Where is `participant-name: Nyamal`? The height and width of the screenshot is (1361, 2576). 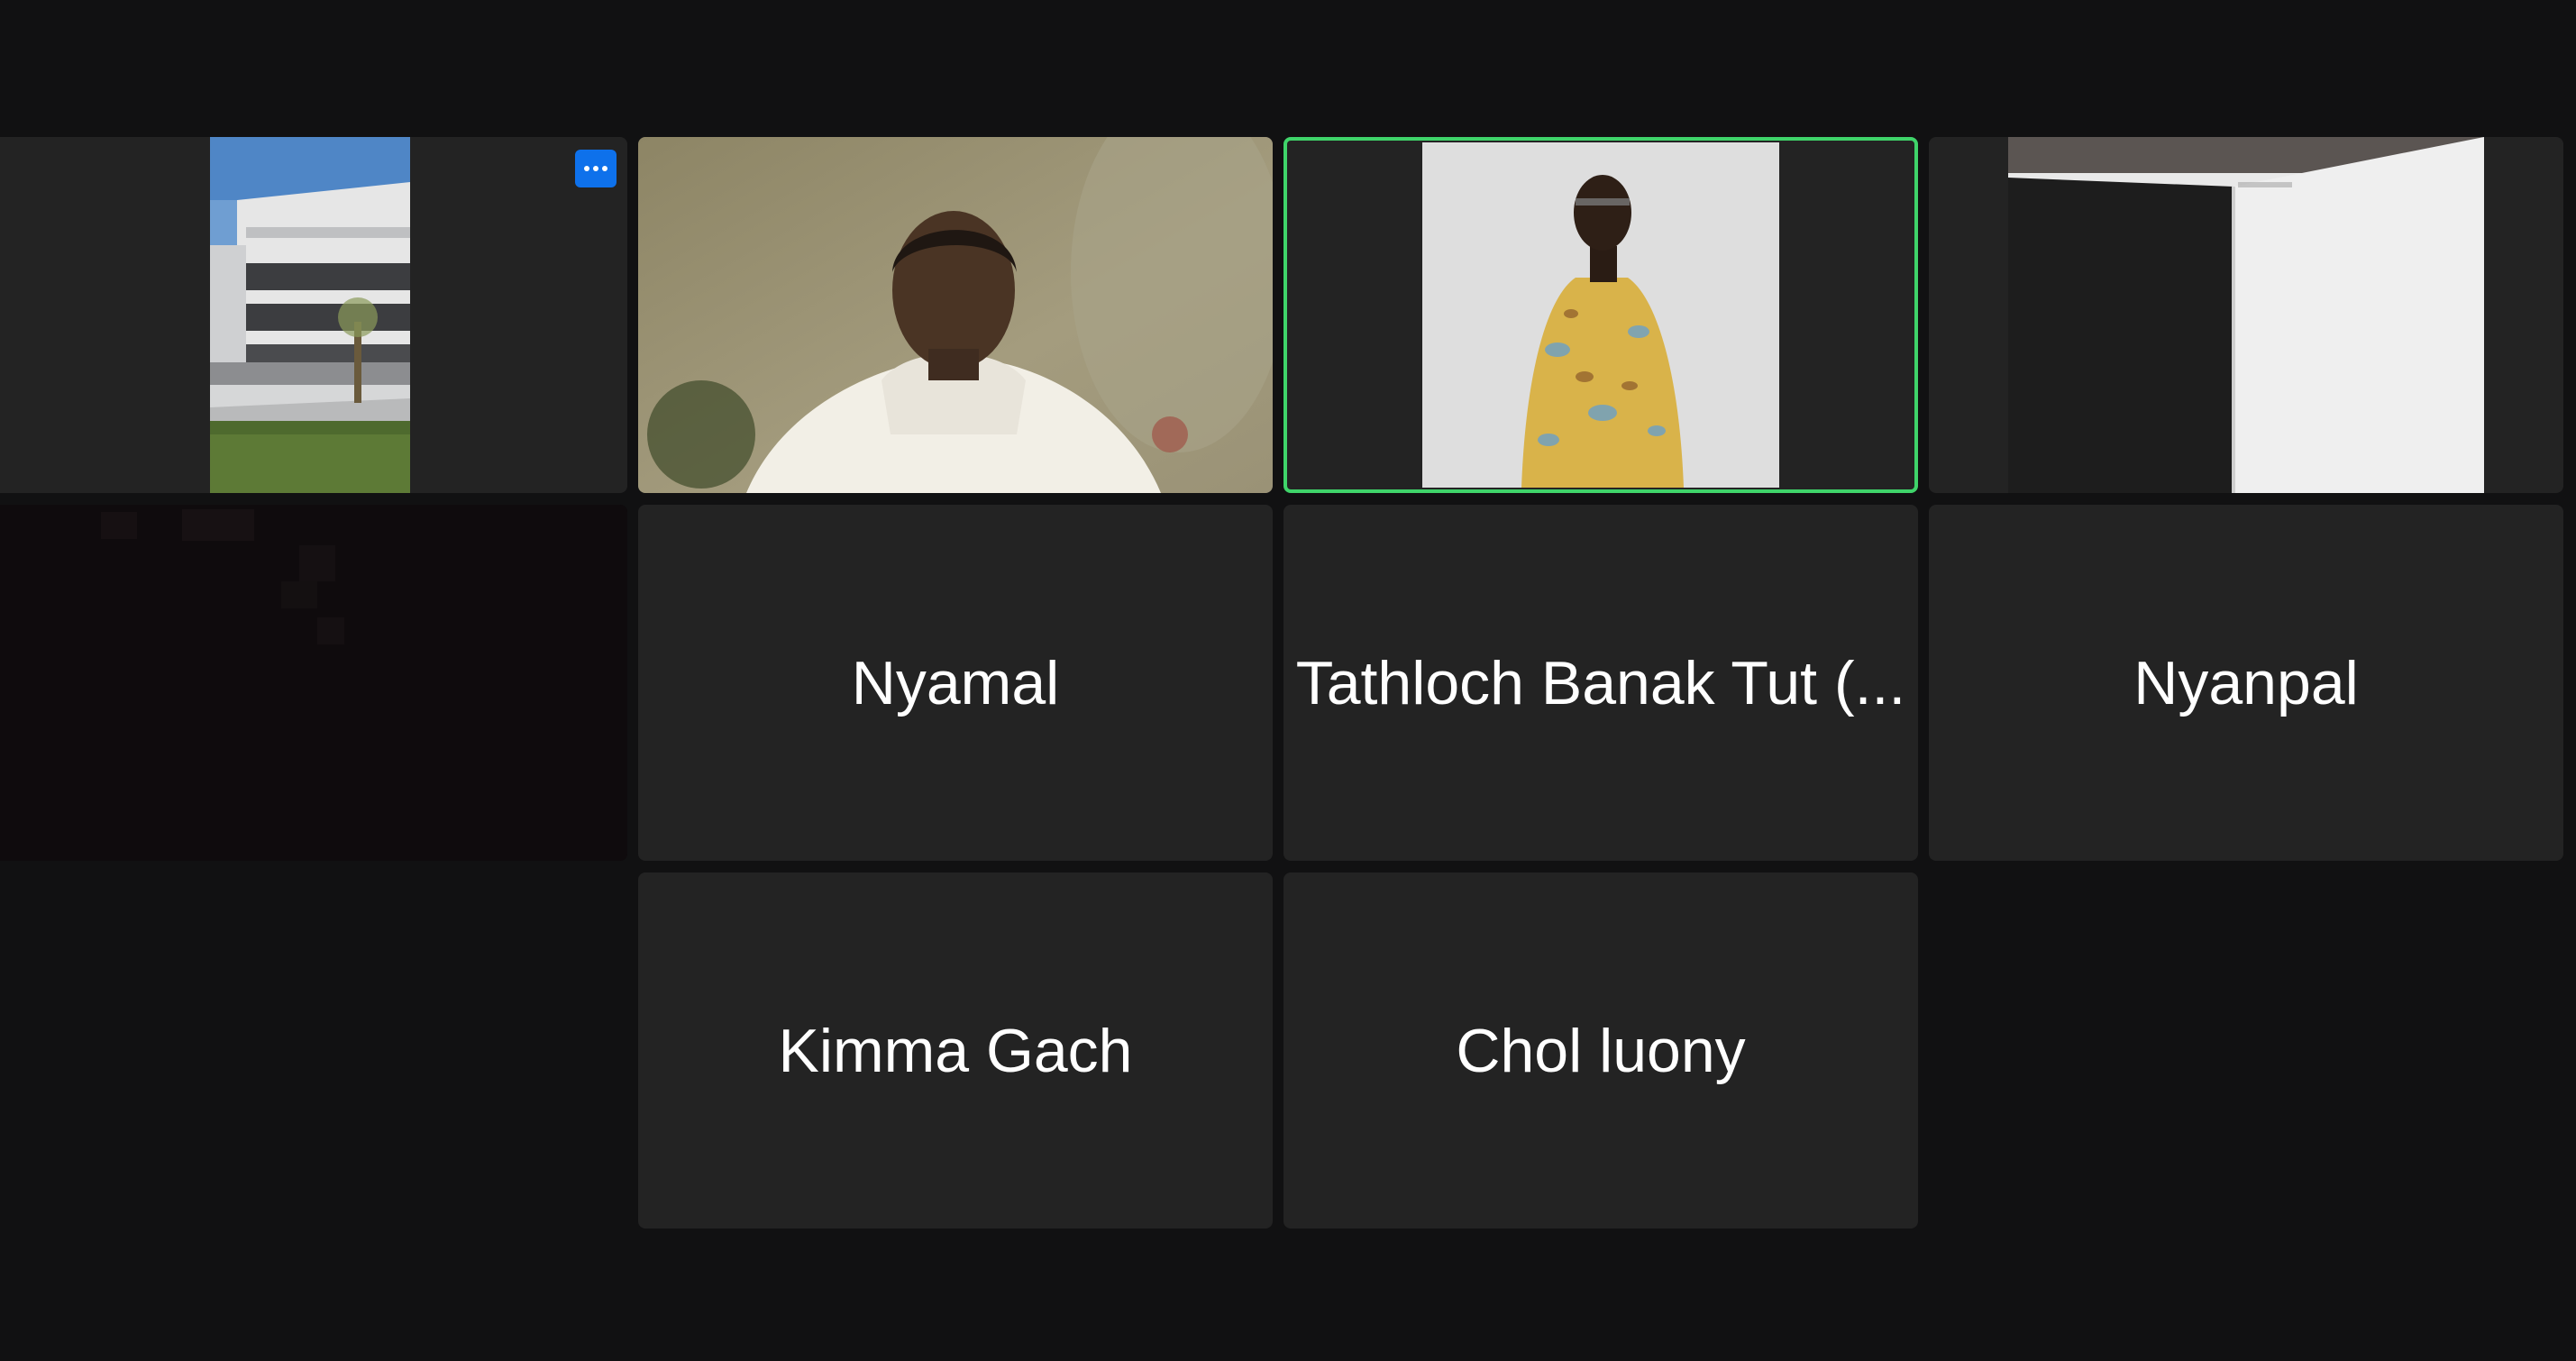 participant-name: Nyamal is located at coordinates (956, 682).